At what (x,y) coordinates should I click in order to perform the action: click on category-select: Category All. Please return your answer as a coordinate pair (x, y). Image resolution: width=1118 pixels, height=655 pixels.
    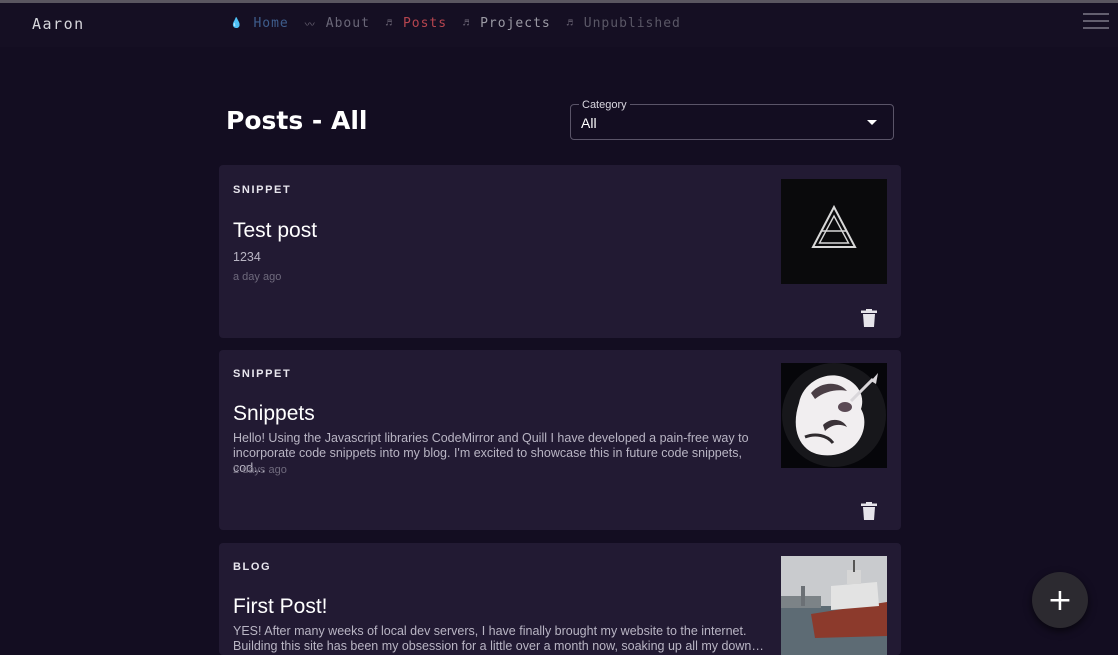
    Looking at the image, I should click on (732, 119).